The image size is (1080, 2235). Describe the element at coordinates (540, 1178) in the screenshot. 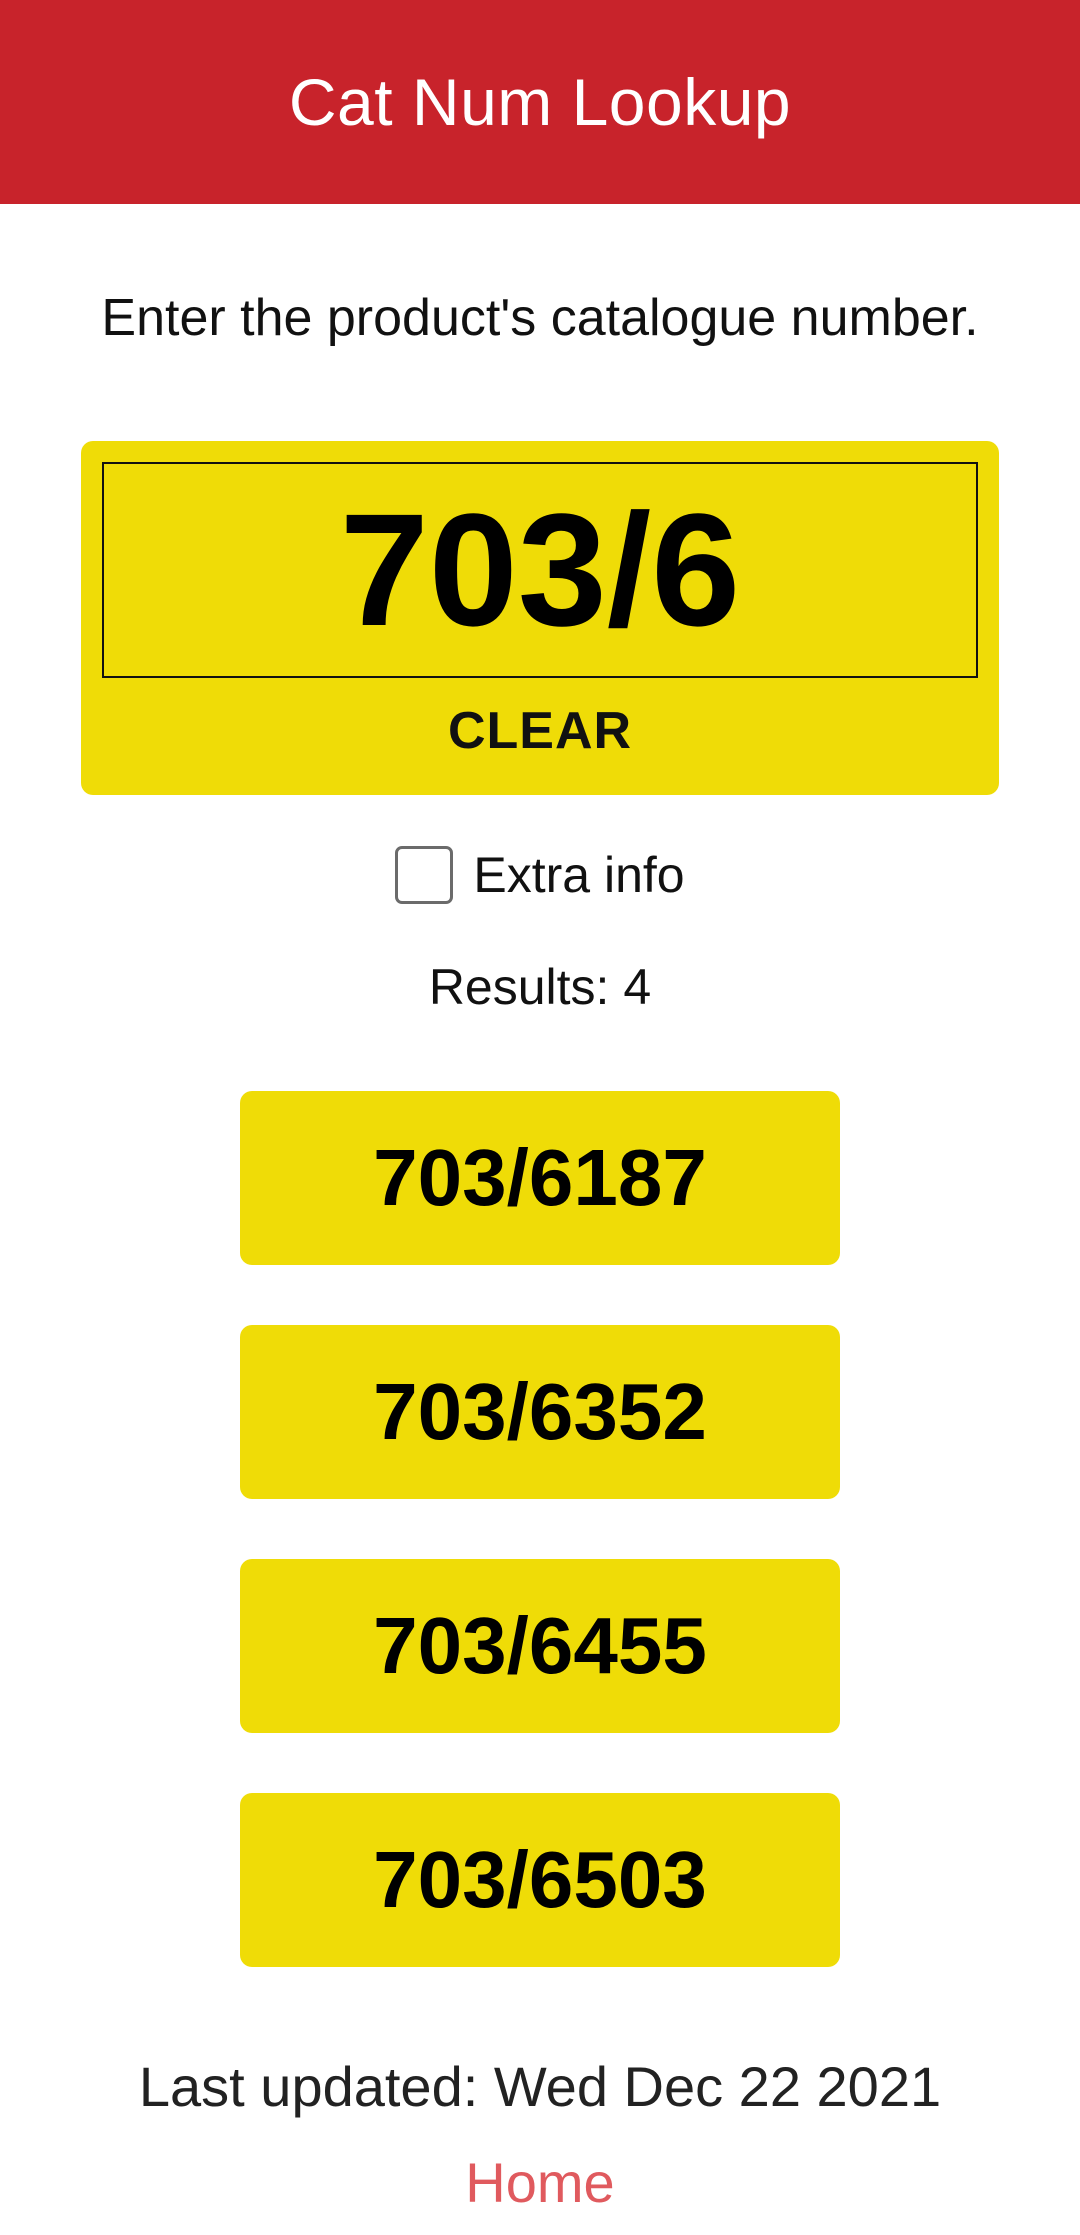

I see `result-item: 703/6187` at that location.